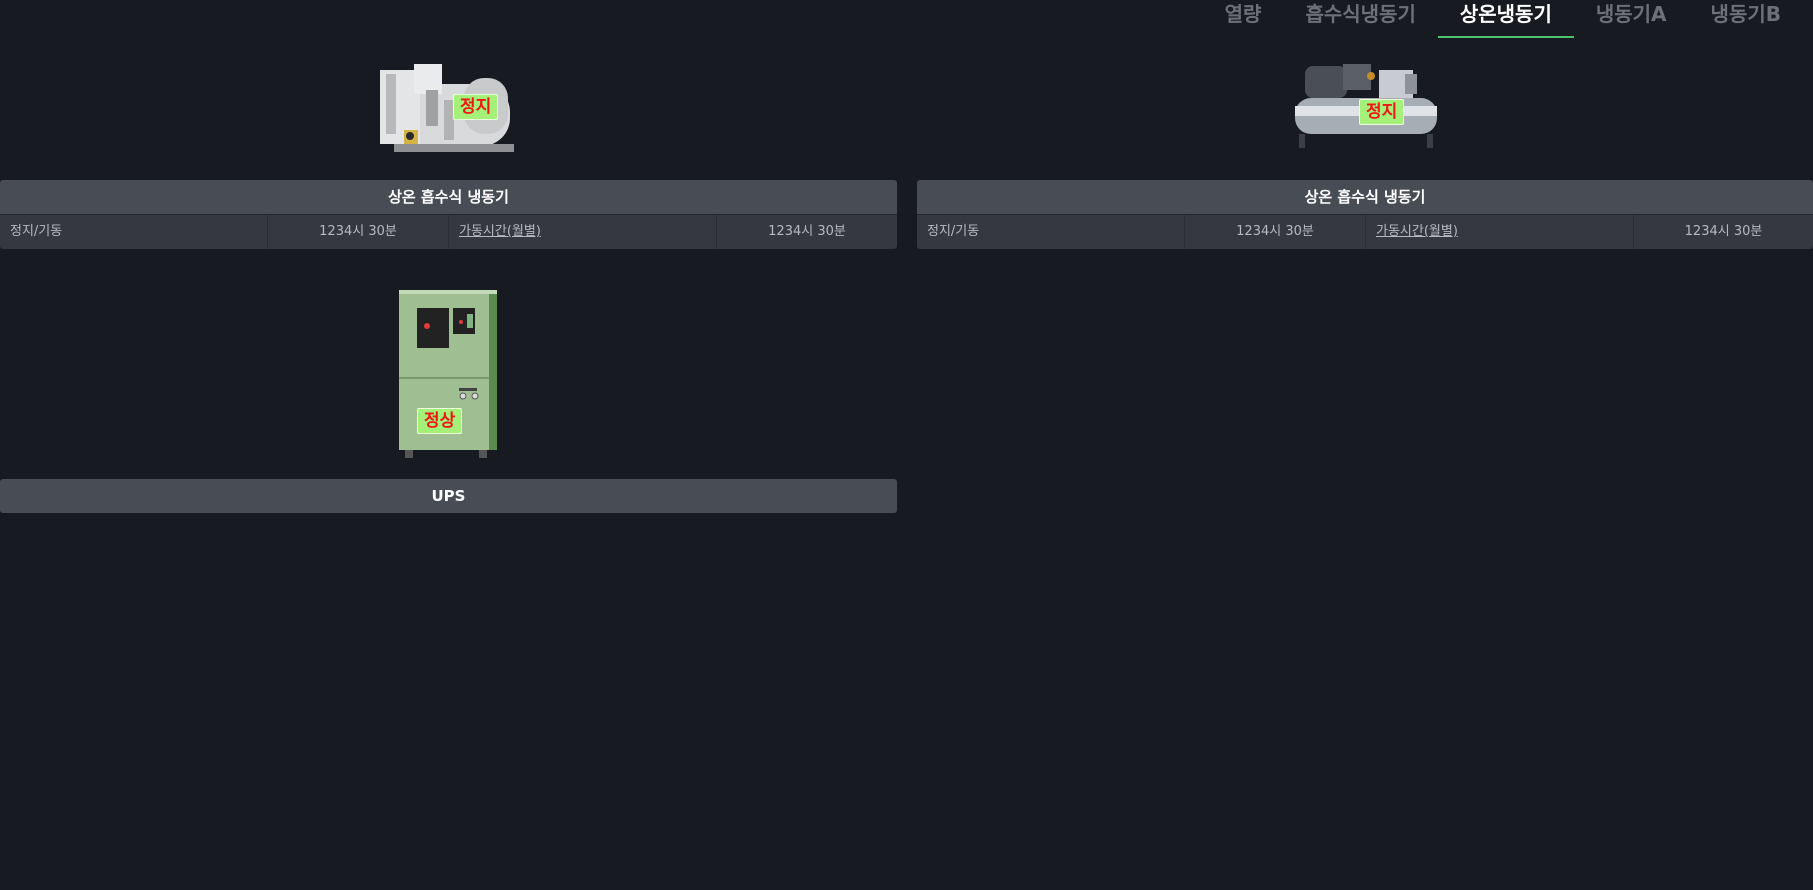  What do you see at coordinates (1631, 18) in the screenshot?
I see `tab-chiller-a: 냉동기A` at bounding box center [1631, 18].